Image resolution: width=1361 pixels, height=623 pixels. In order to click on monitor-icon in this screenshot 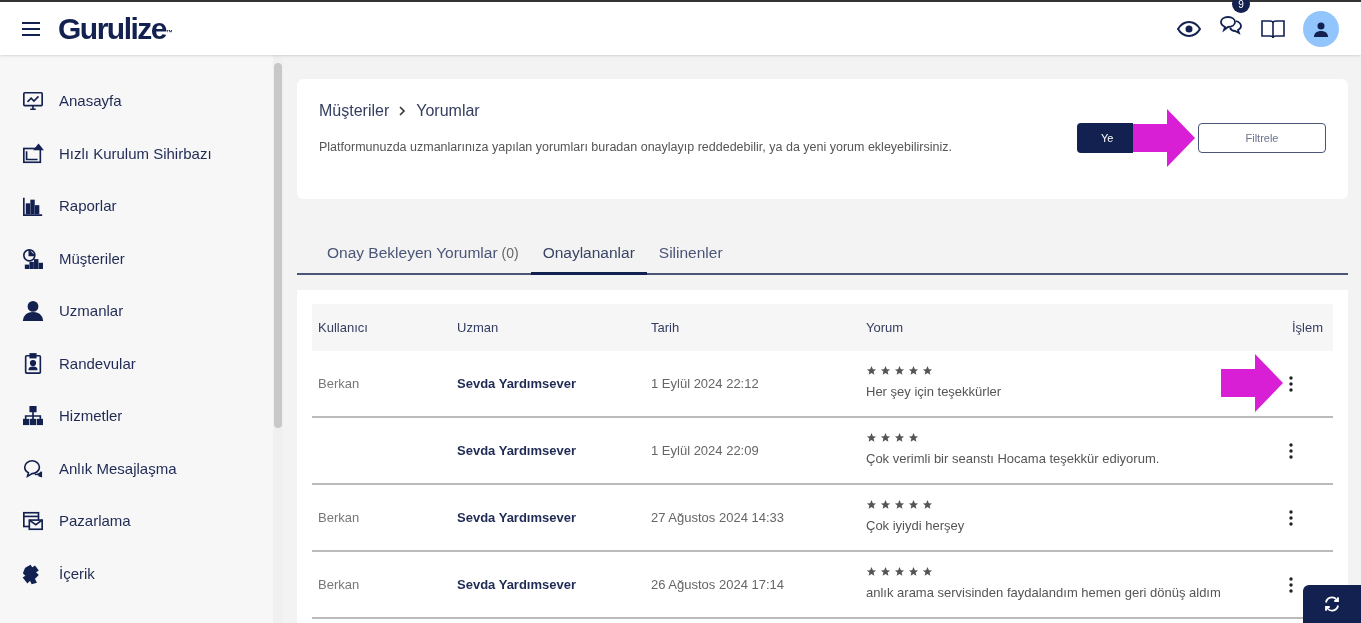, I will do `click(33, 101)`.